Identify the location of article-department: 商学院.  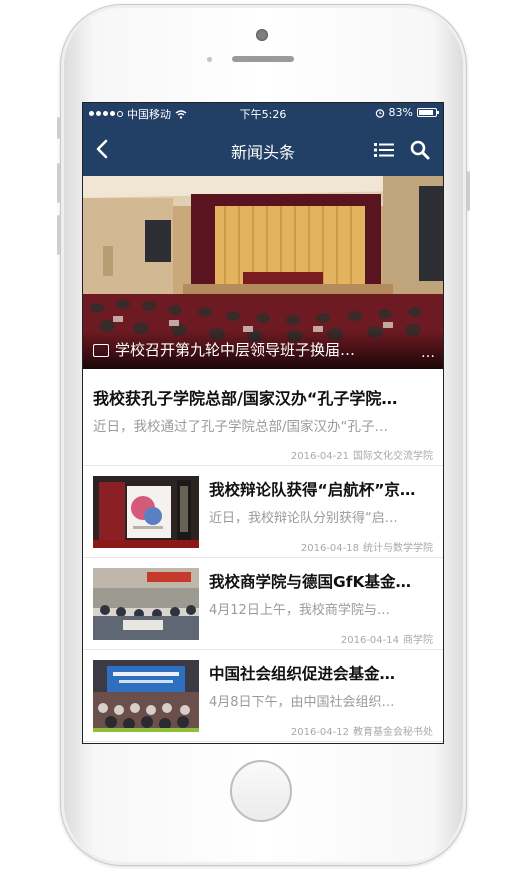
(418, 640).